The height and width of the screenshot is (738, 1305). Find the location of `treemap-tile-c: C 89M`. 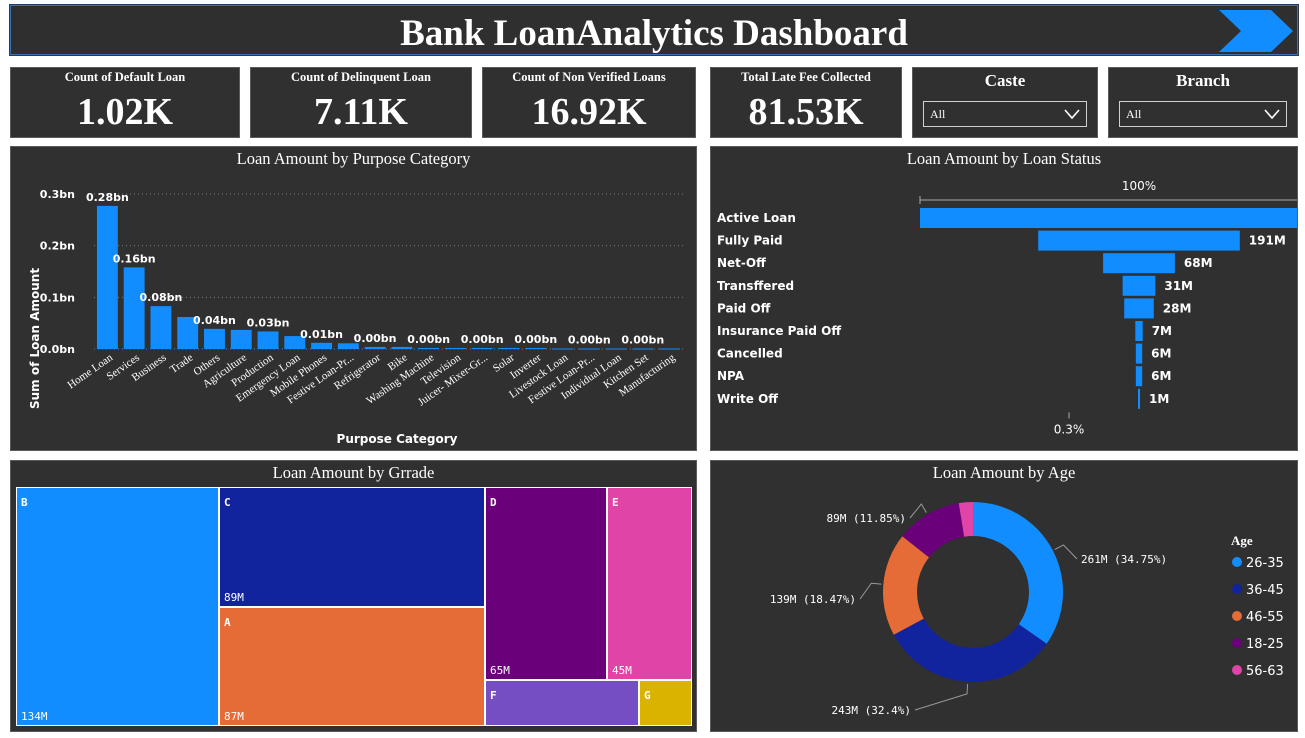

treemap-tile-c: C 89M is located at coordinates (352, 547).